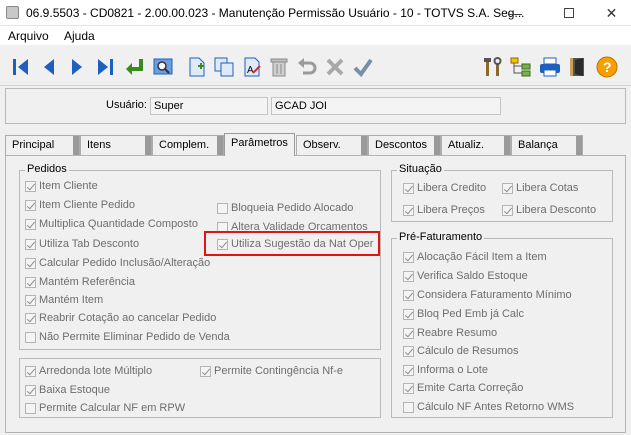 The image size is (631, 435). Describe the element at coordinates (67, 390) in the screenshot. I see `checkbox-baixa-estoque: Baixa Estoque` at that location.